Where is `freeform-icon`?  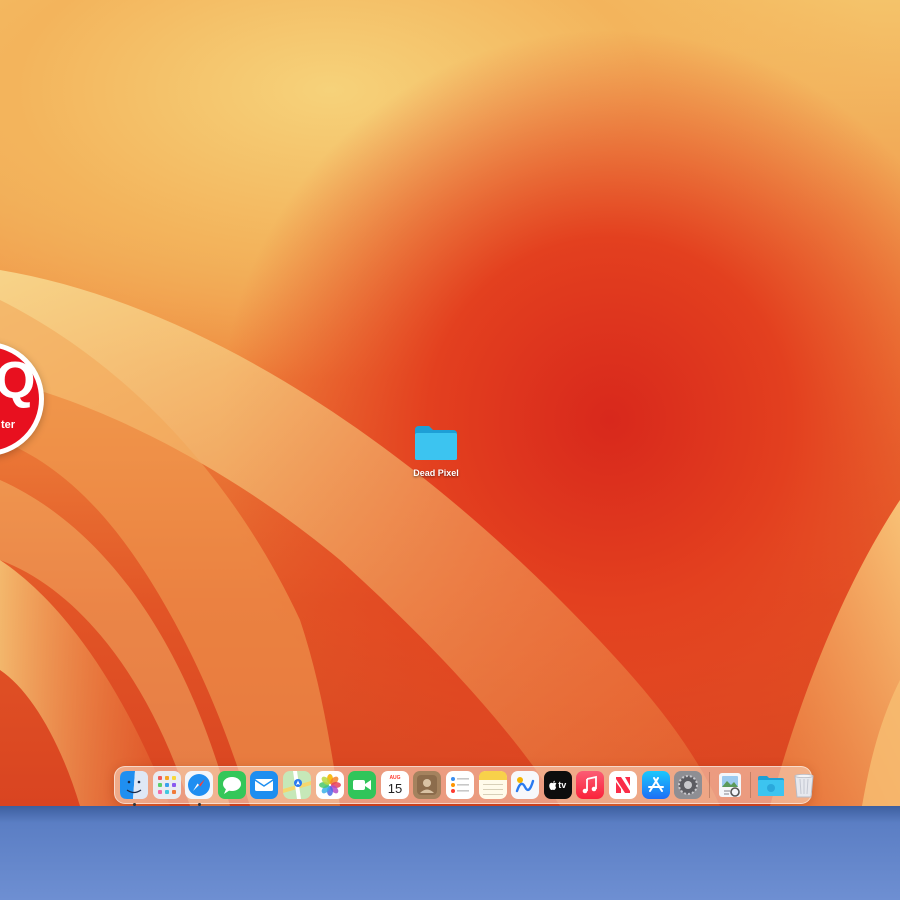
freeform-icon is located at coordinates (525, 785).